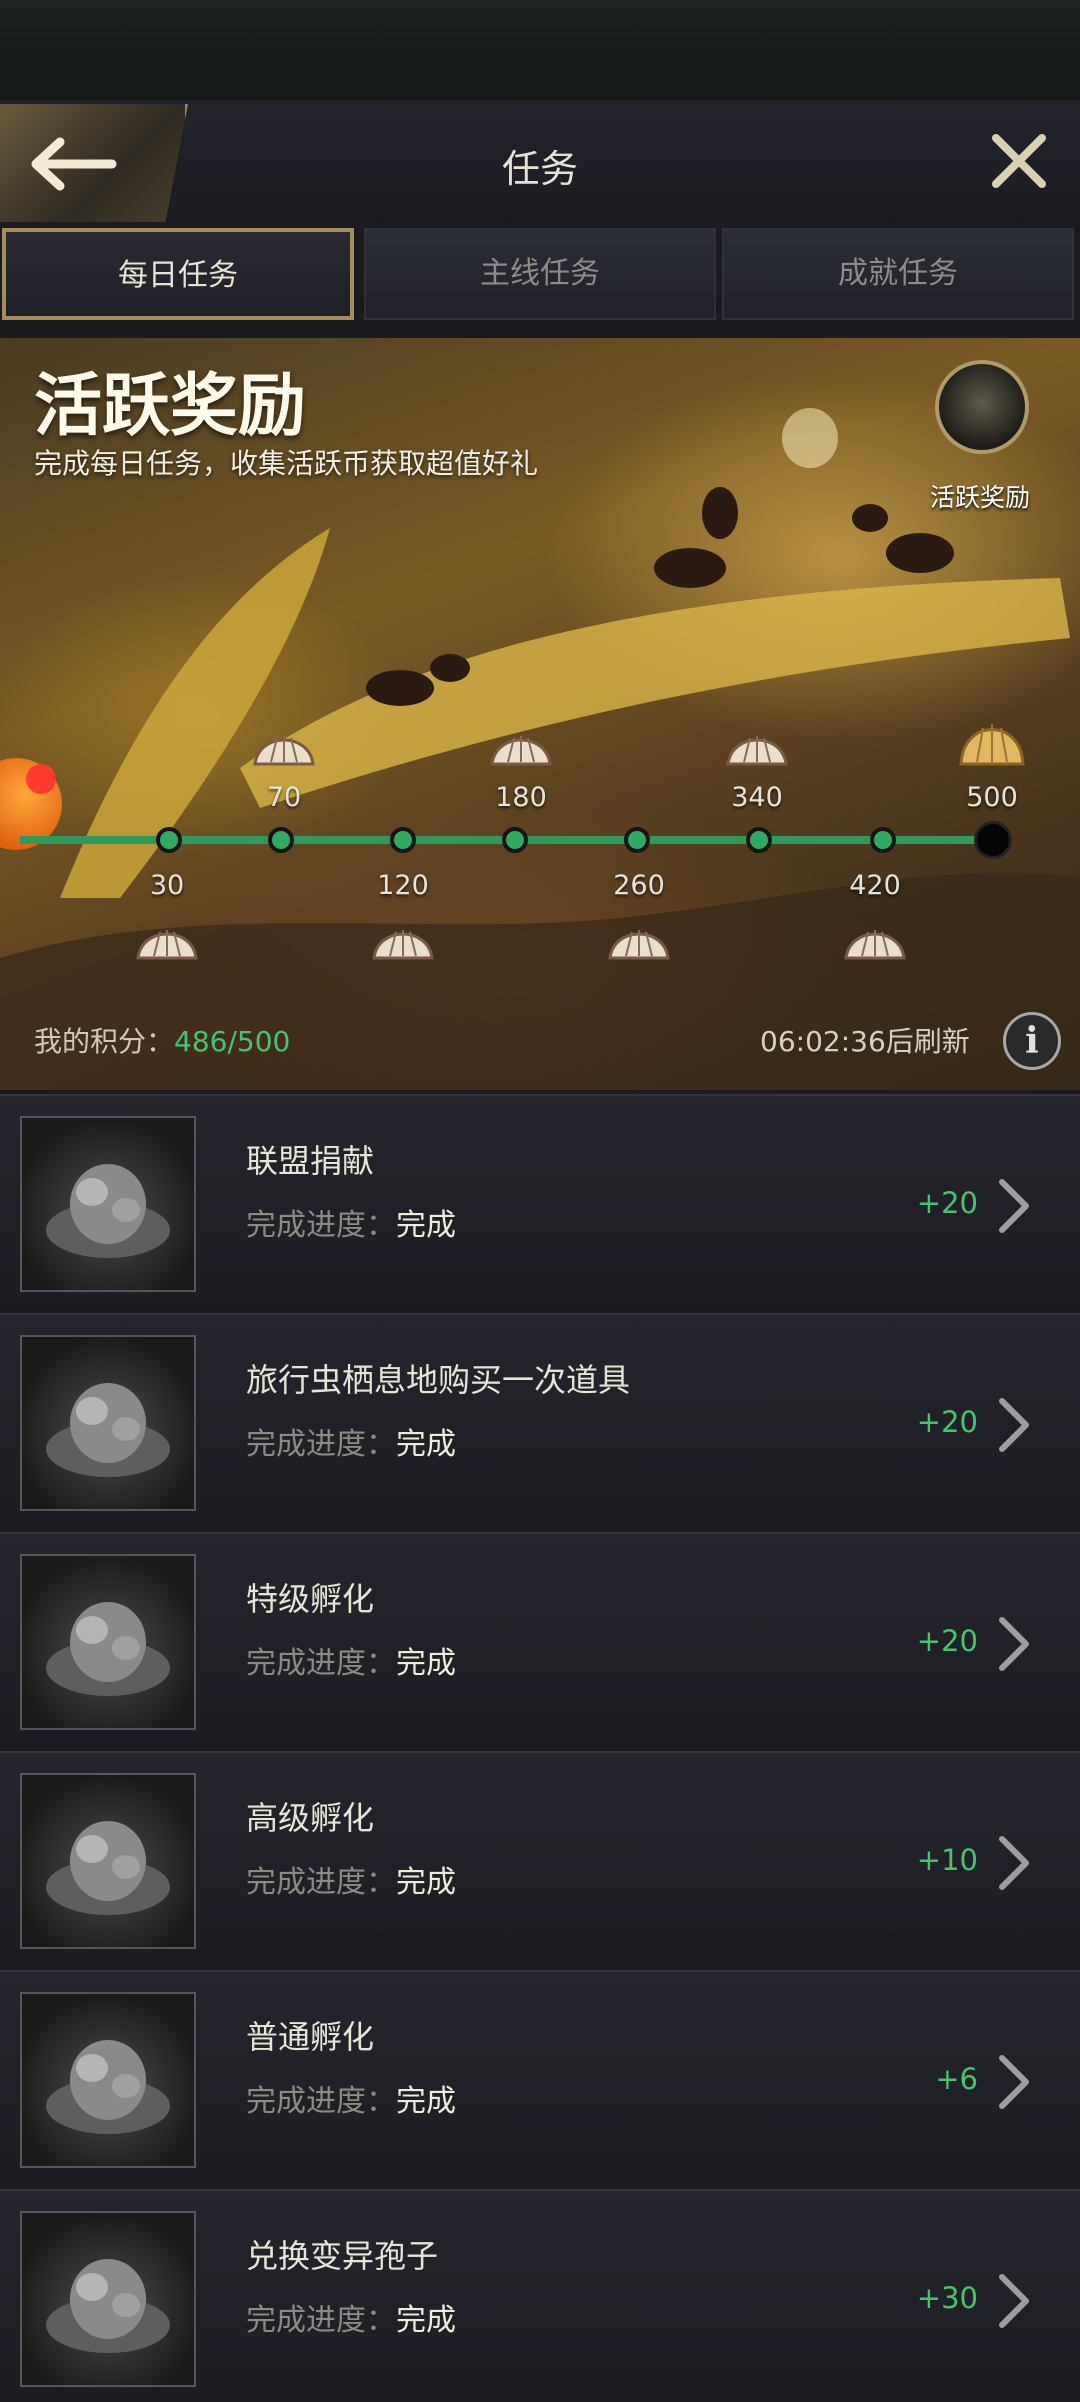 The width and height of the screenshot is (1080, 2402). What do you see at coordinates (992, 797) in the screenshot?
I see `milestone-label: 500` at bounding box center [992, 797].